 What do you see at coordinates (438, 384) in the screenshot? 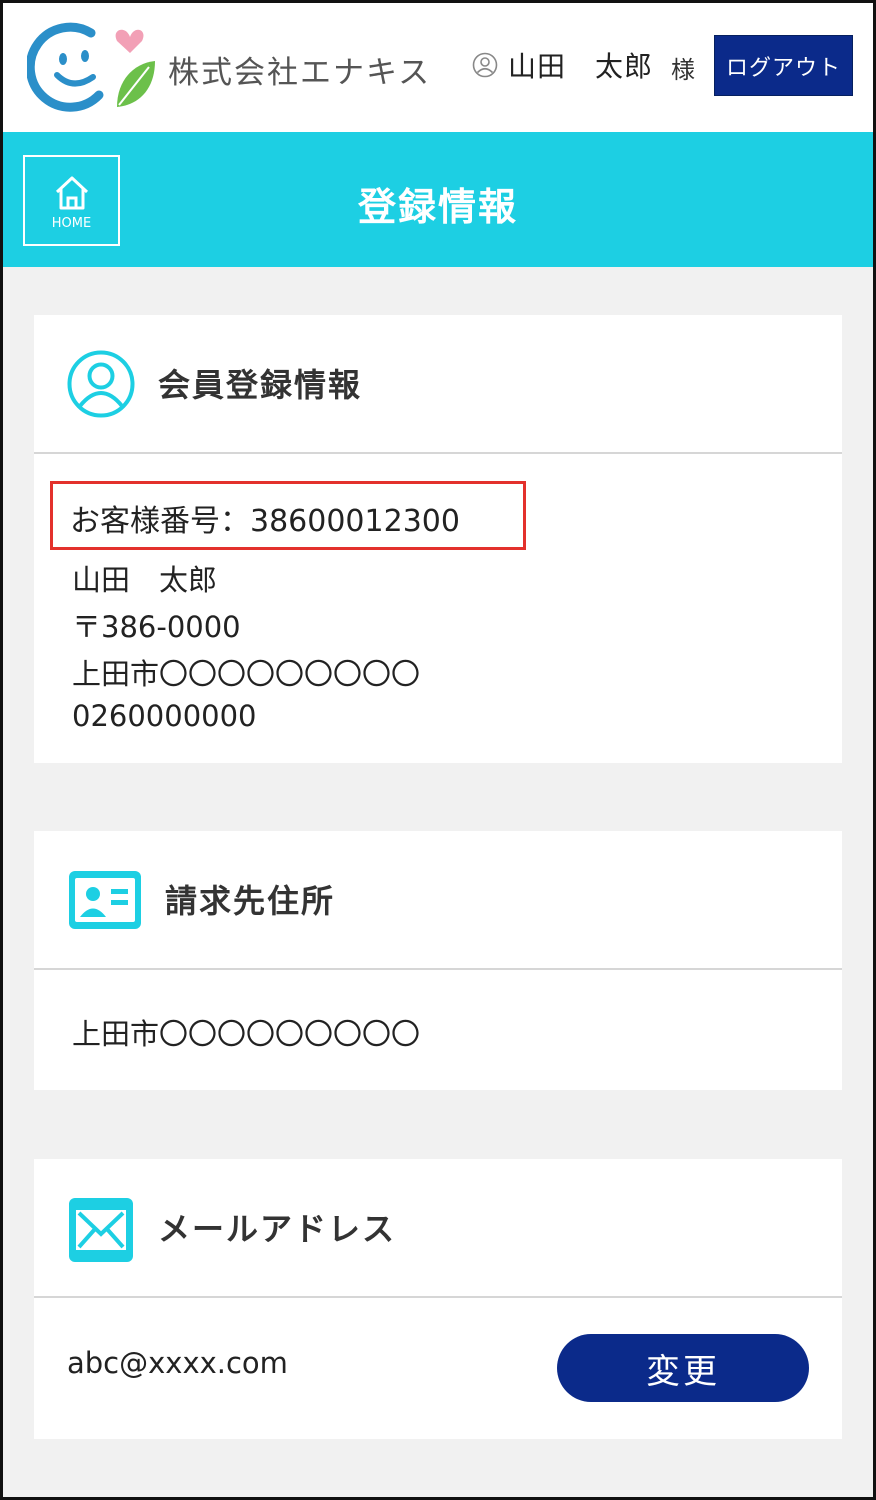
I see `member-info-header: 会員登録情報` at bounding box center [438, 384].